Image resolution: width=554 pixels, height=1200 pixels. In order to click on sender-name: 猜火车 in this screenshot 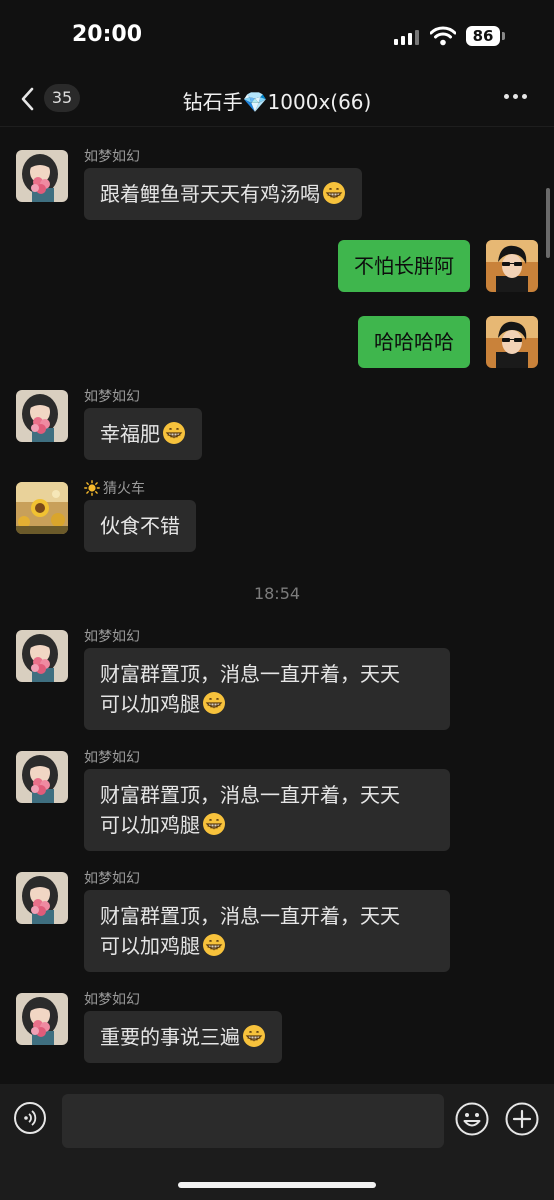, I will do `click(114, 488)`.